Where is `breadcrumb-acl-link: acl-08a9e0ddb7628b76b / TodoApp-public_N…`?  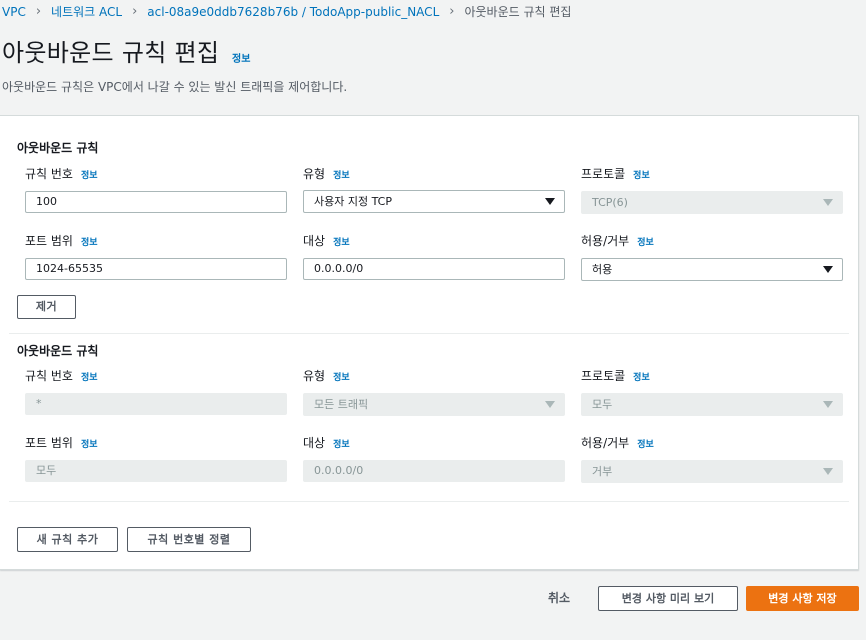
breadcrumb-acl-link: acl-08a9e0ddb7628b76b / TodoApp-public_N… is located at coordinates (293, 12).